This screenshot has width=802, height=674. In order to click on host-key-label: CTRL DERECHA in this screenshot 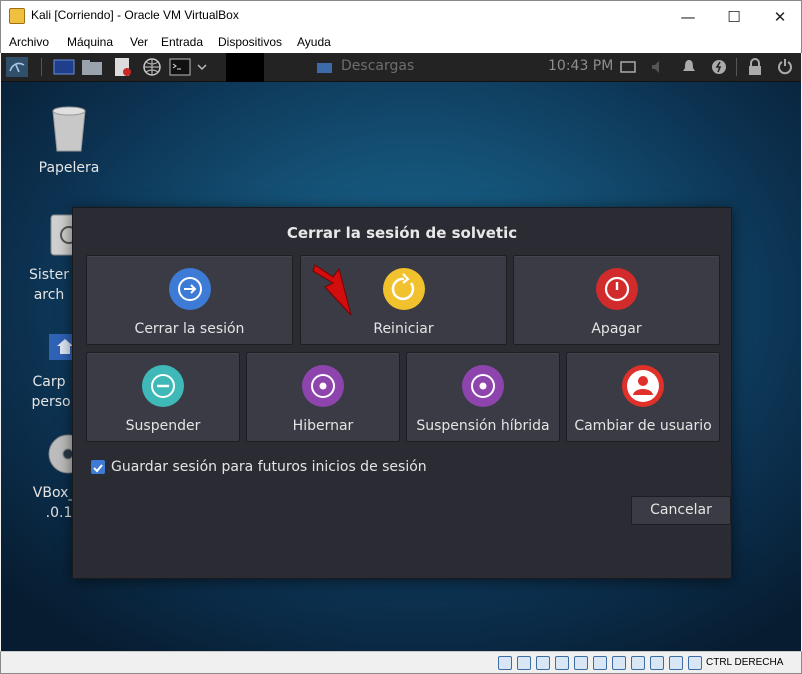, I will do `click(745, 662)`.